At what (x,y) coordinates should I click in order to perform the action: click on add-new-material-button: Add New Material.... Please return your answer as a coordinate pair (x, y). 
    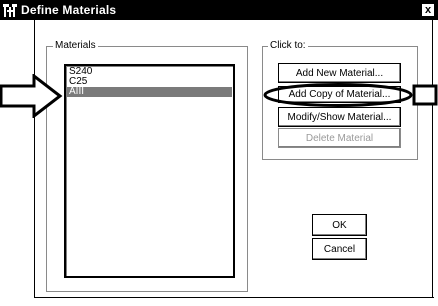
    Looking at the image, I should click on (339, 73).